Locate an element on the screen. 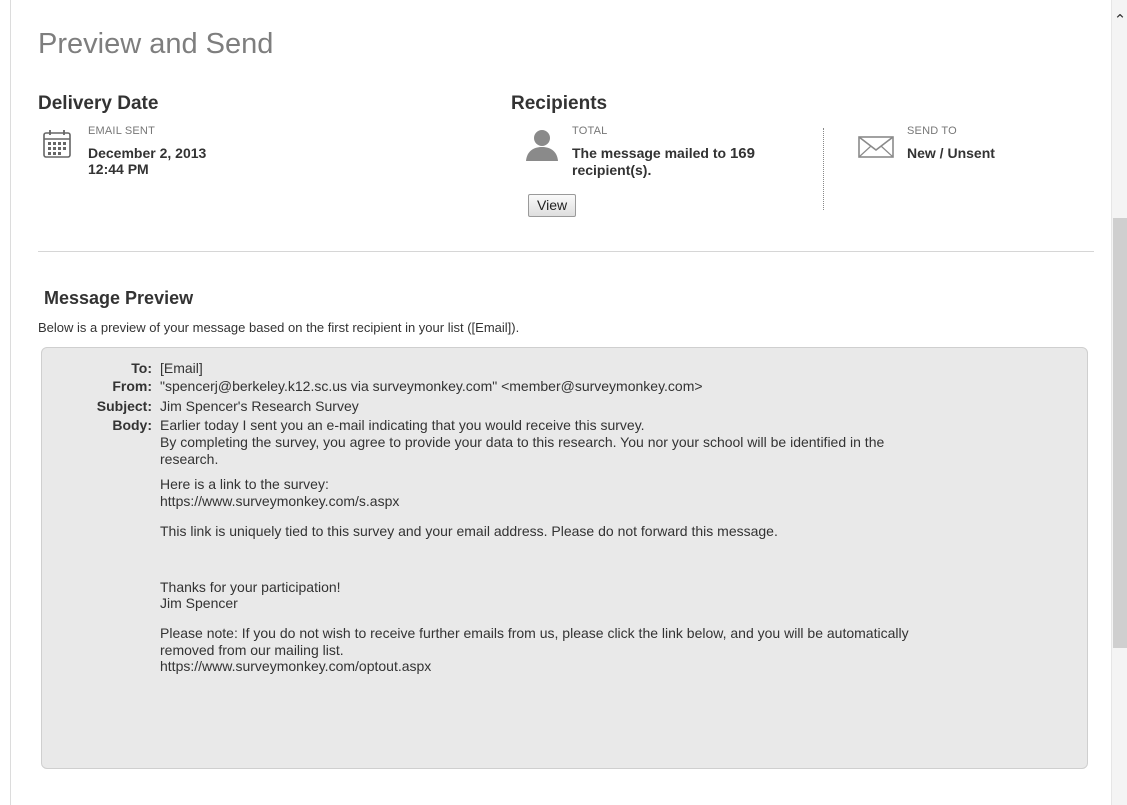 This screenshot has width=1127, height=805. subject-value: Jim Spencer's Research Survey is located at coordinates (259, 406).